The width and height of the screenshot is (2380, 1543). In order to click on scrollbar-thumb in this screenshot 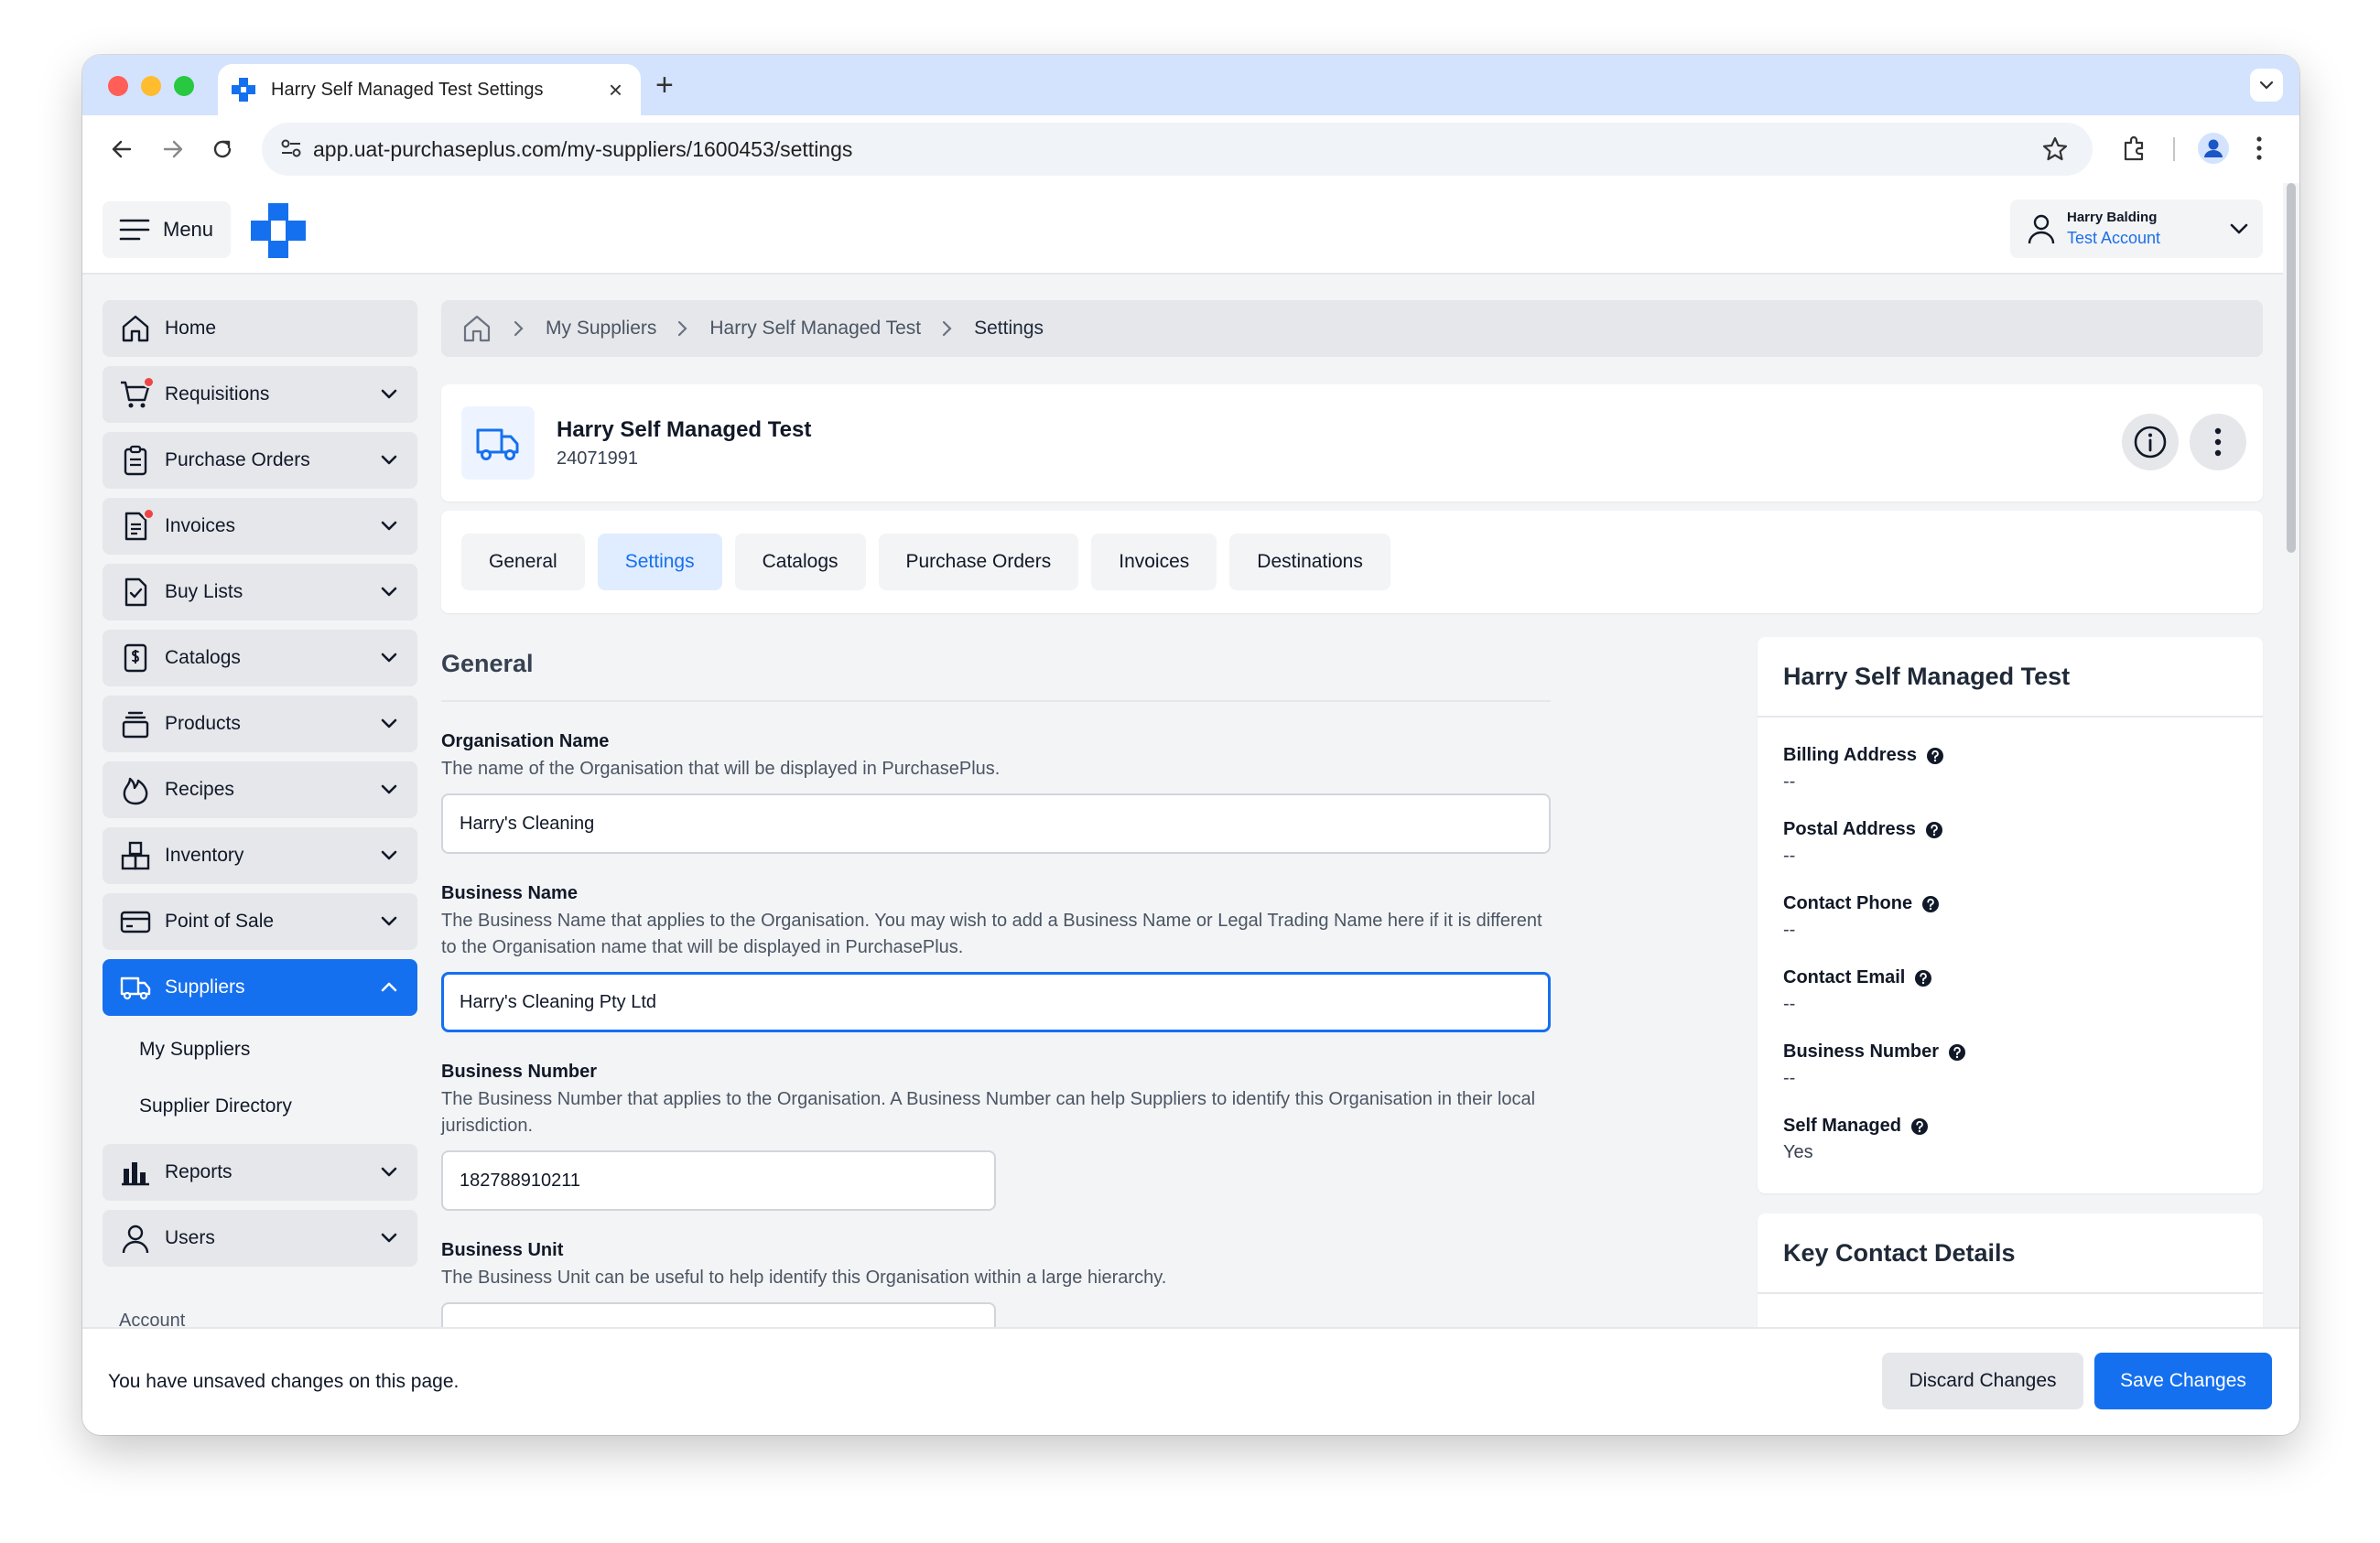, I will do `click(2291, 368)`.